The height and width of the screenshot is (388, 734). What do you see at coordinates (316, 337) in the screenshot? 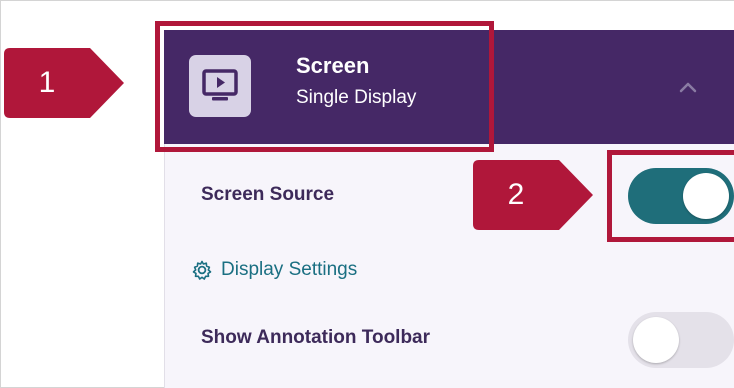
I see `annotation-toolbar-label: Show Annotation Toolbar` at bounding box center [316, 337].